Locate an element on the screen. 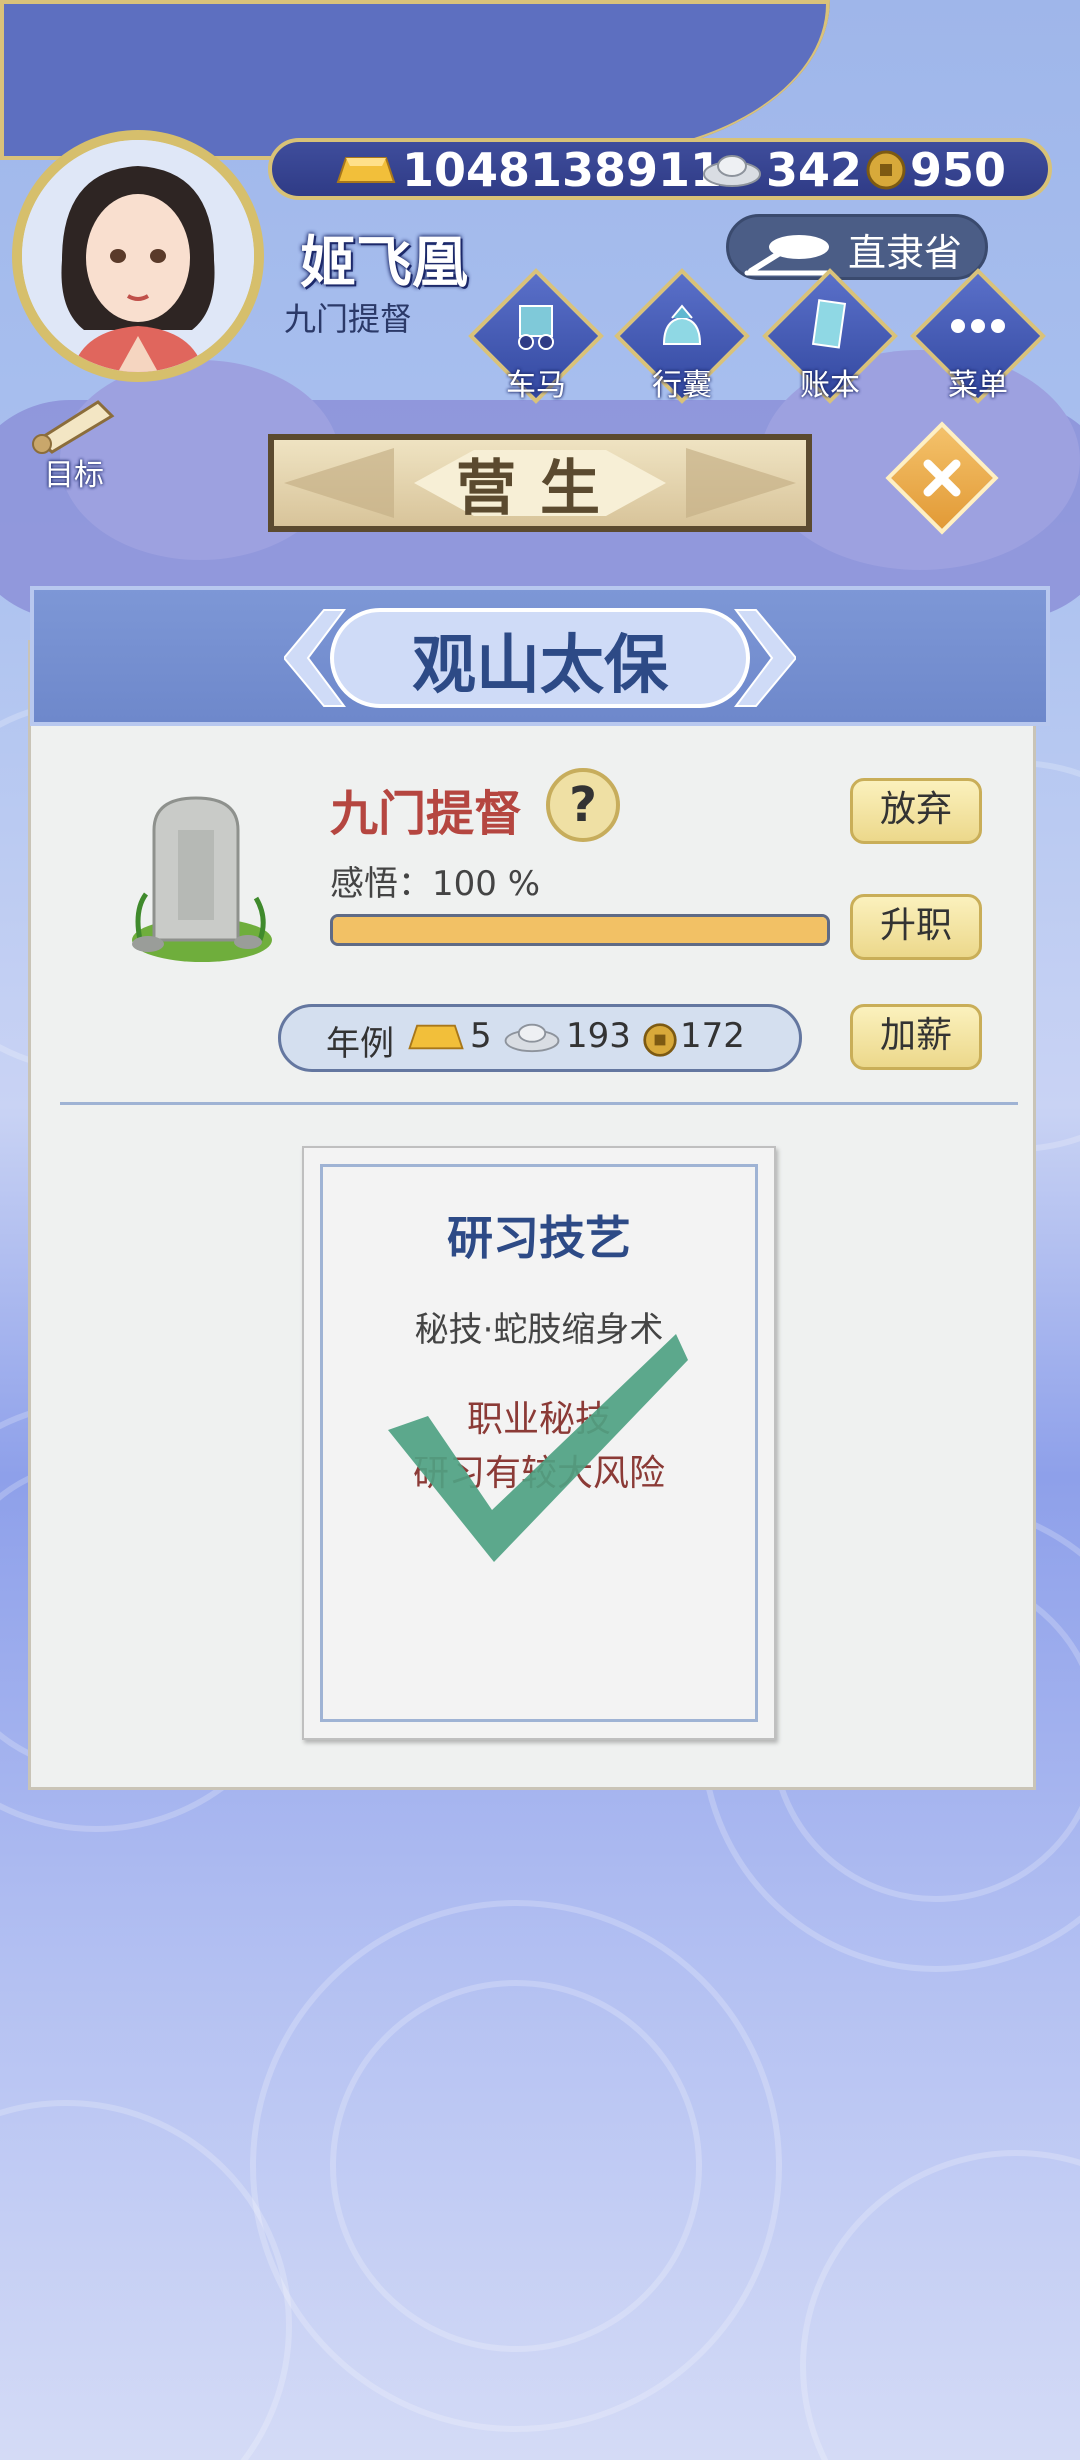  carriage-icon is located at coordinates (536, 327).